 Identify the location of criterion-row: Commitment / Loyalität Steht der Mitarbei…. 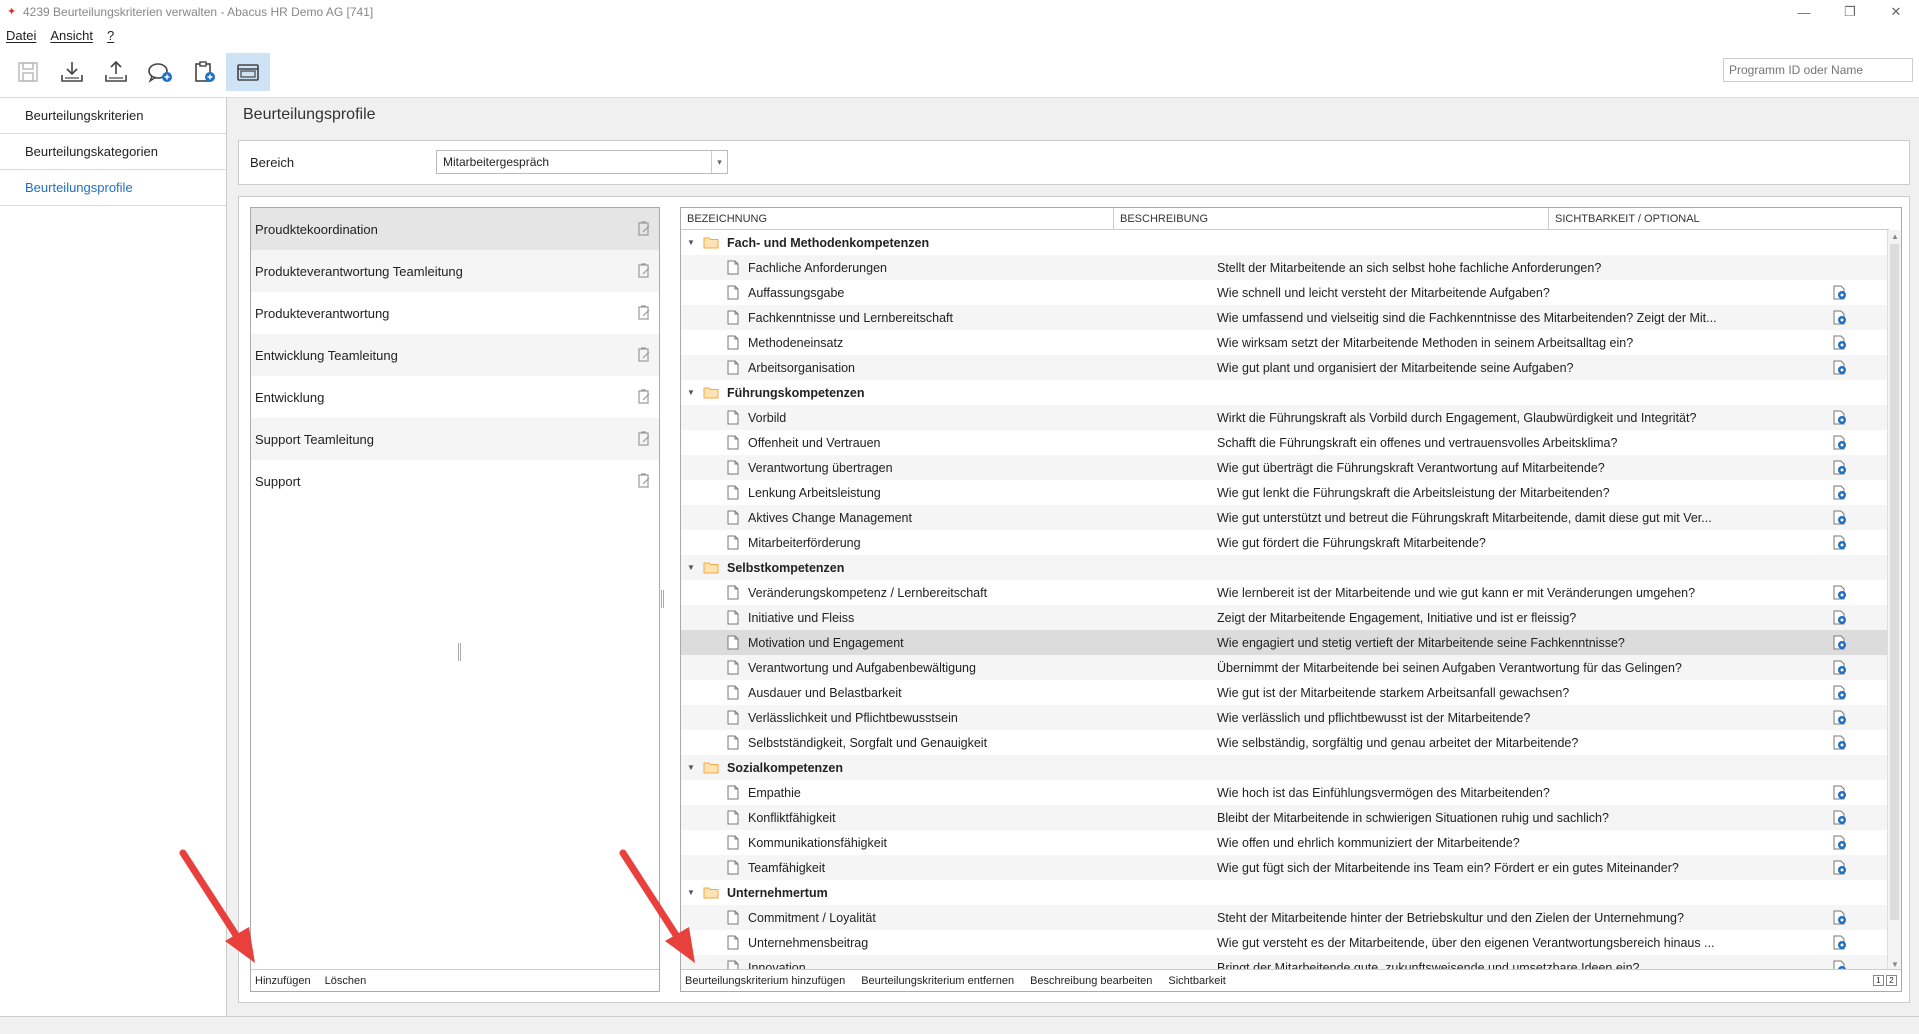
(1285, 917).